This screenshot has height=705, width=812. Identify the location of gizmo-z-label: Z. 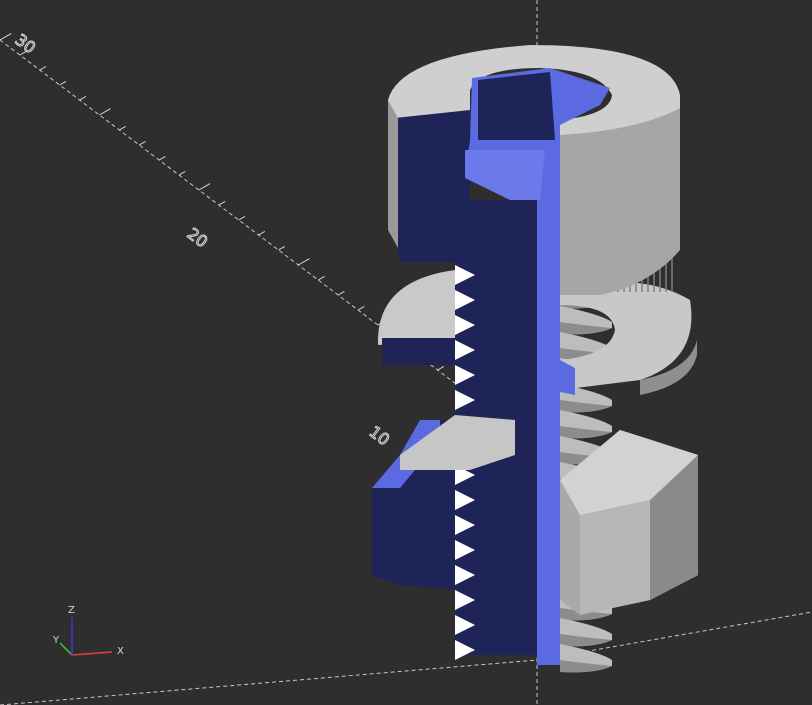
(71, 610).